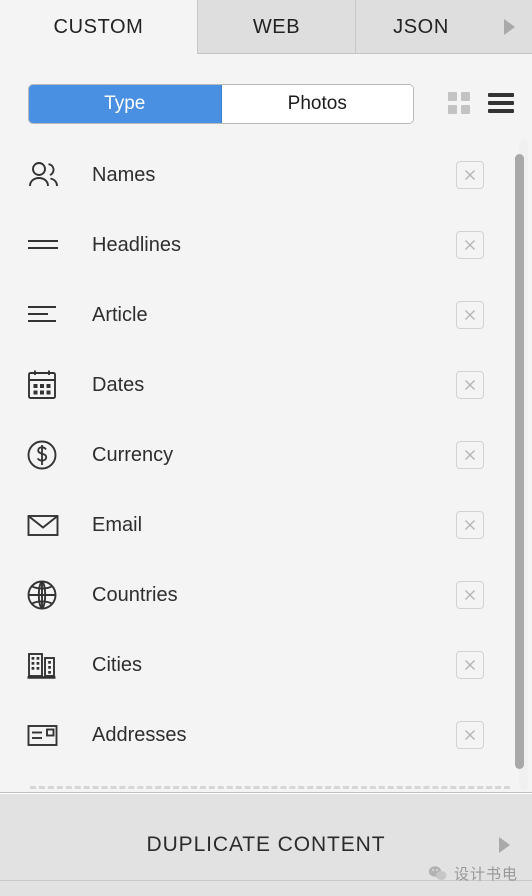  I want to click on tab-web: WEB, so click(277, 27).